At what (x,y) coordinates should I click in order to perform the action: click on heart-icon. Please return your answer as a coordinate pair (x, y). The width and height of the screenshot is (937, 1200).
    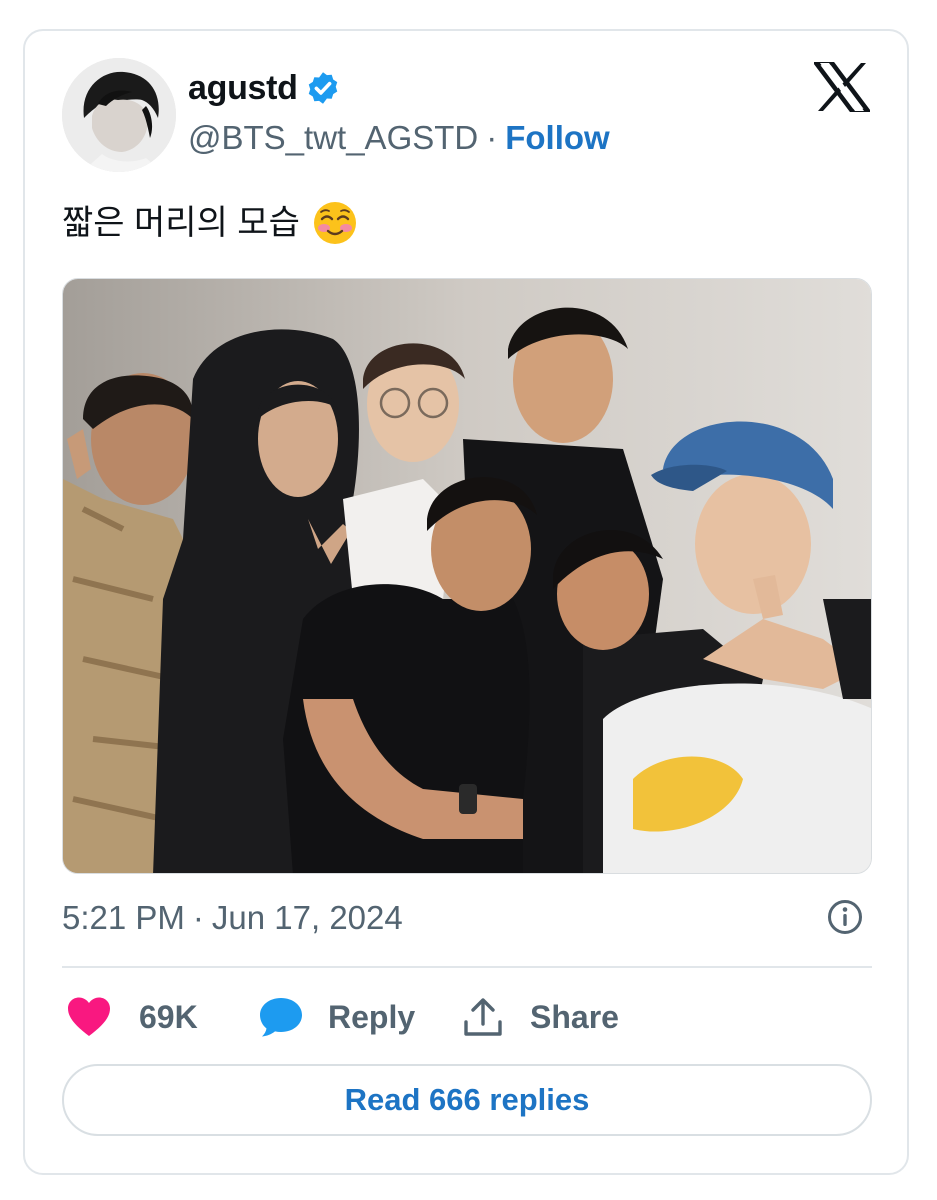
    Looking at the image, I should click on (89, 1016).